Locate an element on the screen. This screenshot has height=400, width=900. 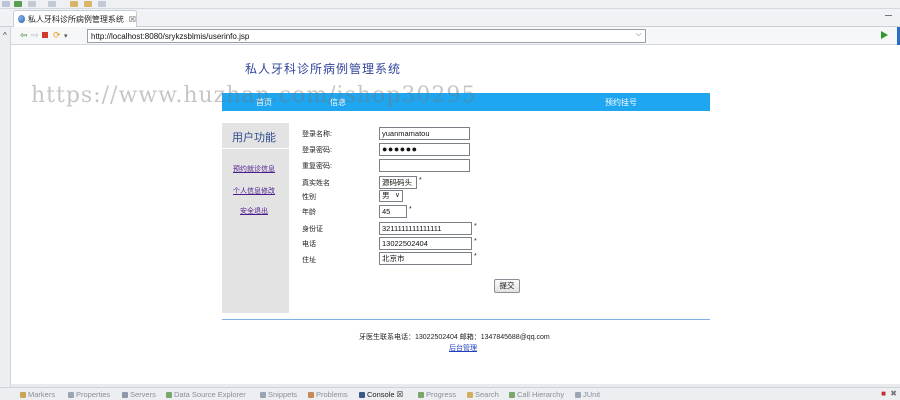
junit-icon is located at coordinates (578, 394).